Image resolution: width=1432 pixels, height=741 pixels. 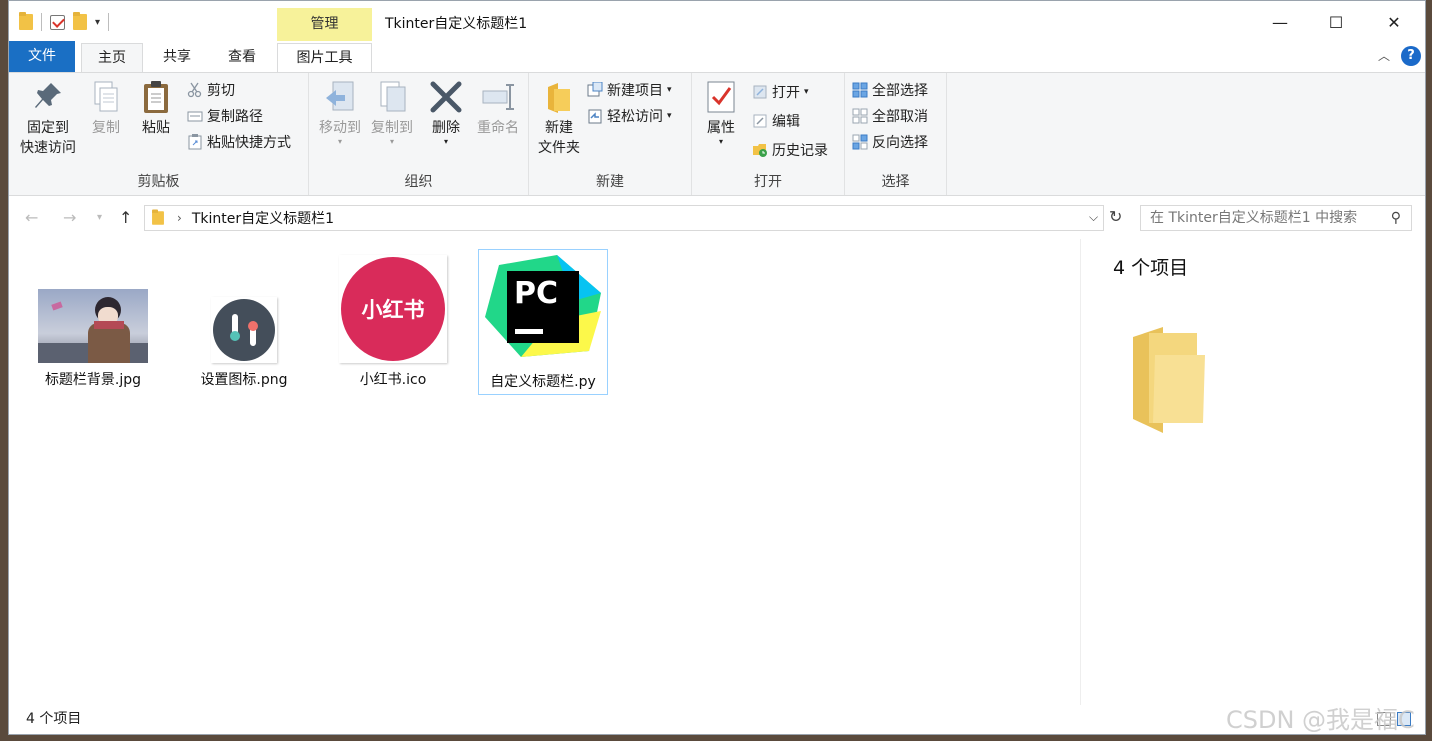 I want to click on address-box: › Tkinter自定义标题栏1, so click(x=624, y=218).